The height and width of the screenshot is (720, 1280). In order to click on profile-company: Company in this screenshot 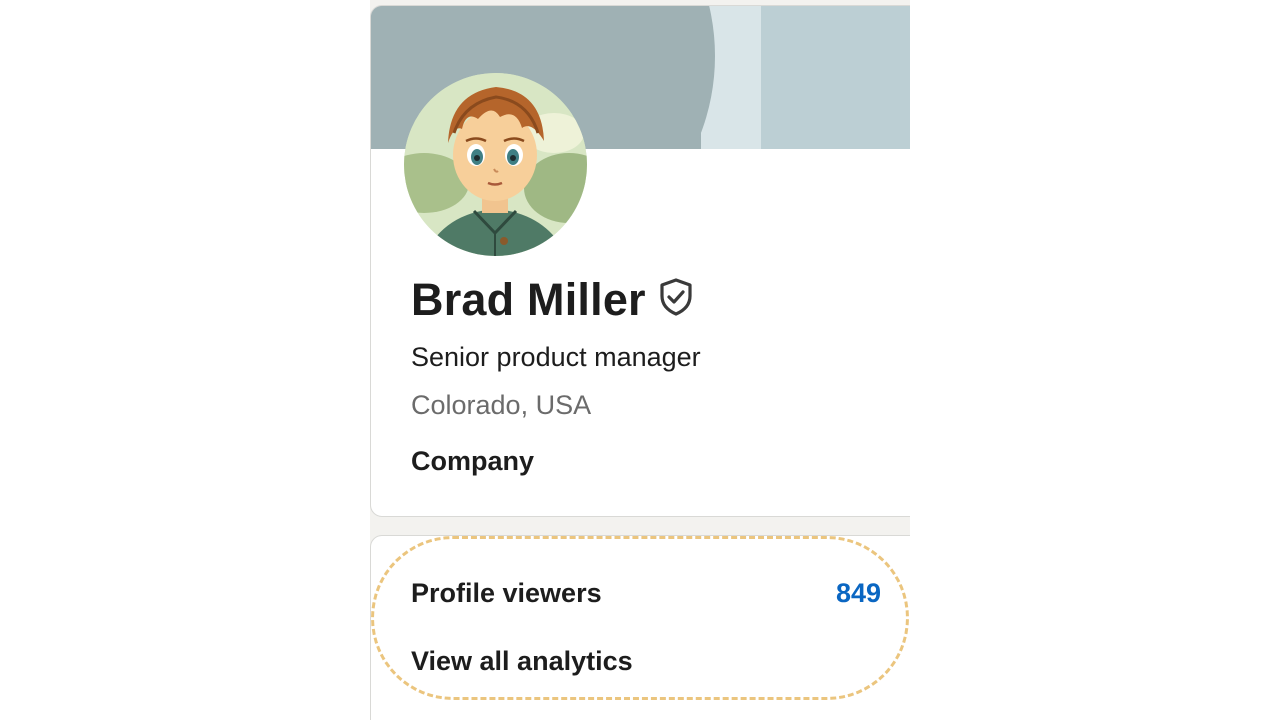, I will do `click(472, 461)`.